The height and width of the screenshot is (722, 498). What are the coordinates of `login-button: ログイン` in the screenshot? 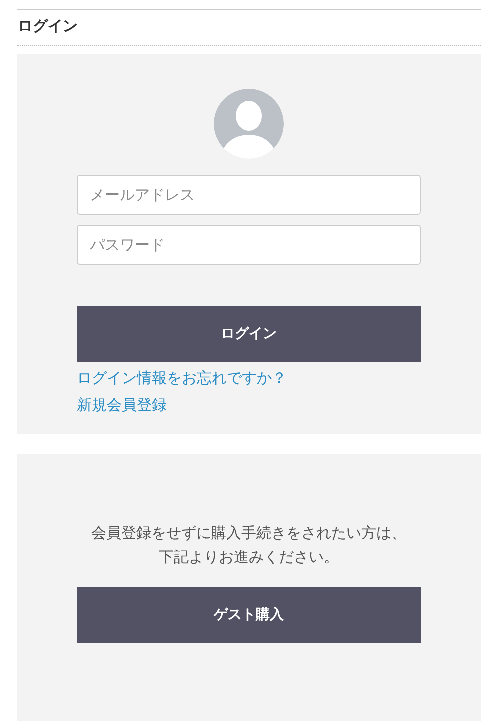 It's located at (249, 334).